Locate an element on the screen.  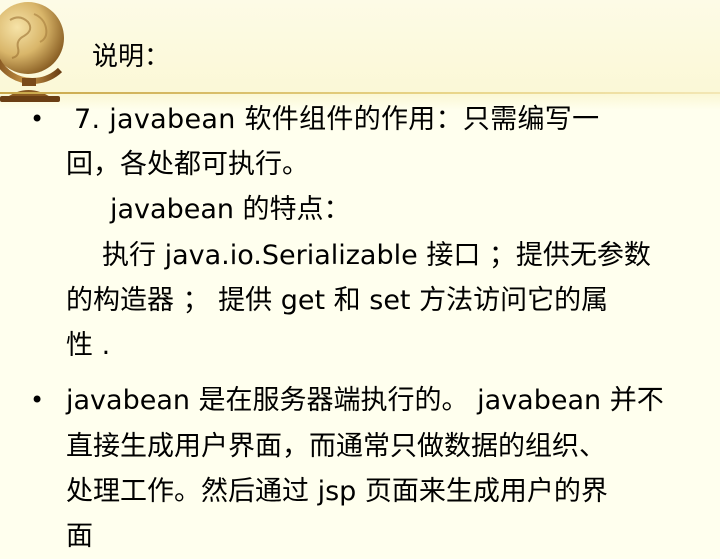
bullet-1-line-6: 性 . is located at coordinates (88, 345).